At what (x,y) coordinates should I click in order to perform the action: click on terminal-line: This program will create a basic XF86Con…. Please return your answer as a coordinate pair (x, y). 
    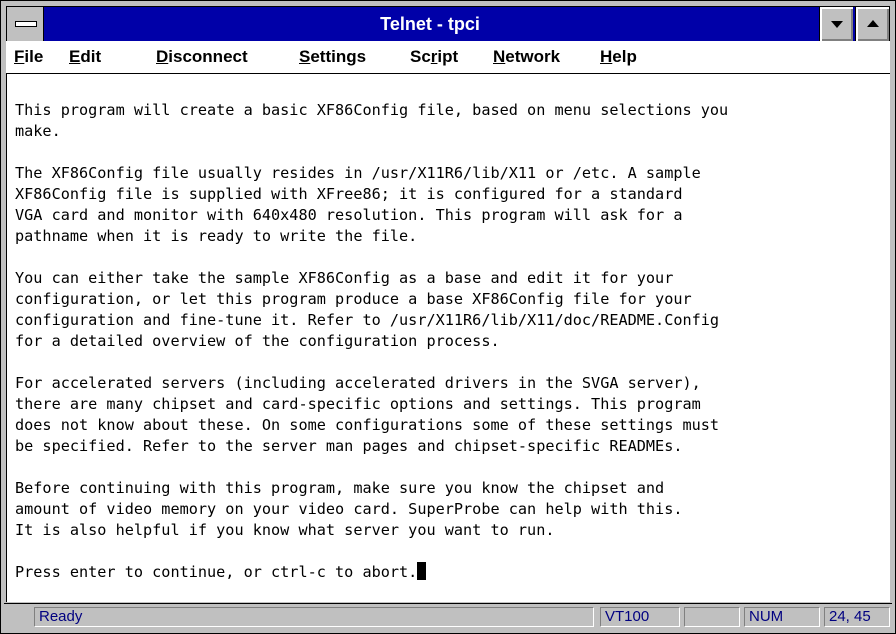
    Looking at the image, I should click on (372, 110).